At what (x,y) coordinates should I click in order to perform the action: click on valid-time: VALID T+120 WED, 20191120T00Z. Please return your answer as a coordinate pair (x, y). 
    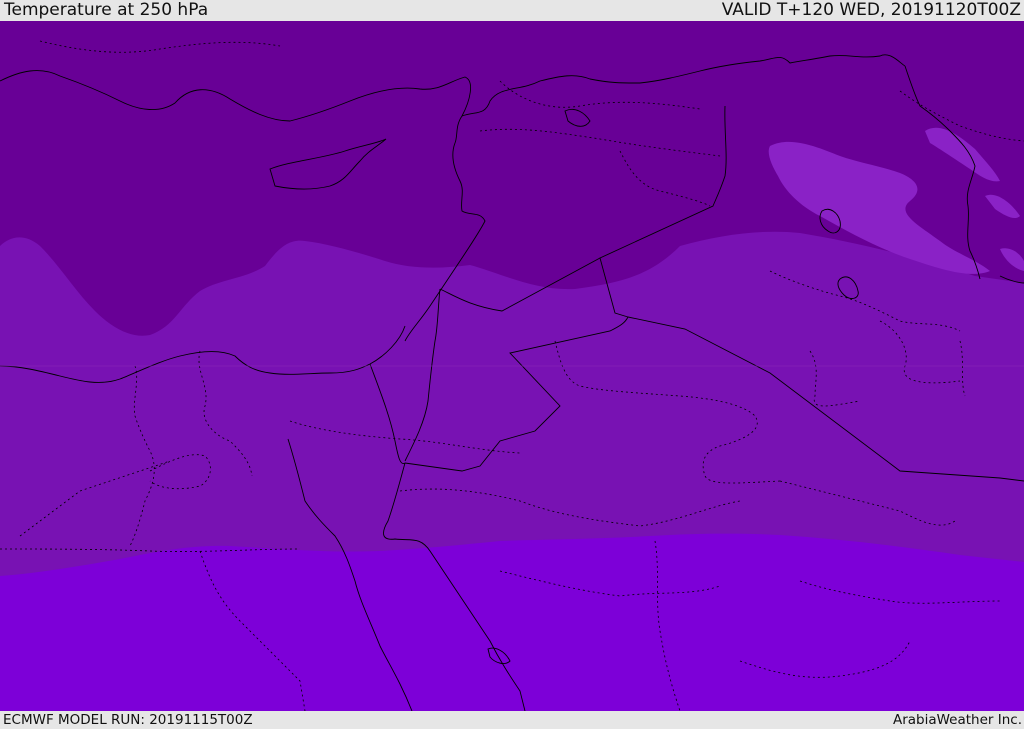
    Looking at the image, I should click on (871, 10).